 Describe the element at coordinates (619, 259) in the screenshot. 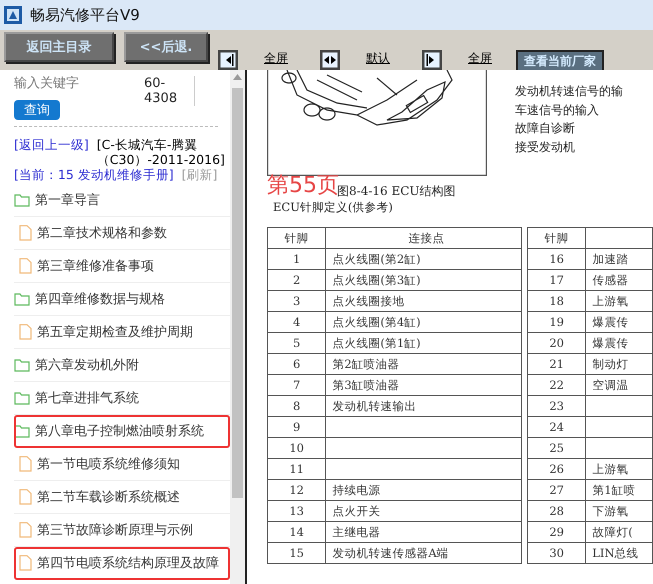

I see `table-cell: 加速踏` at that location.